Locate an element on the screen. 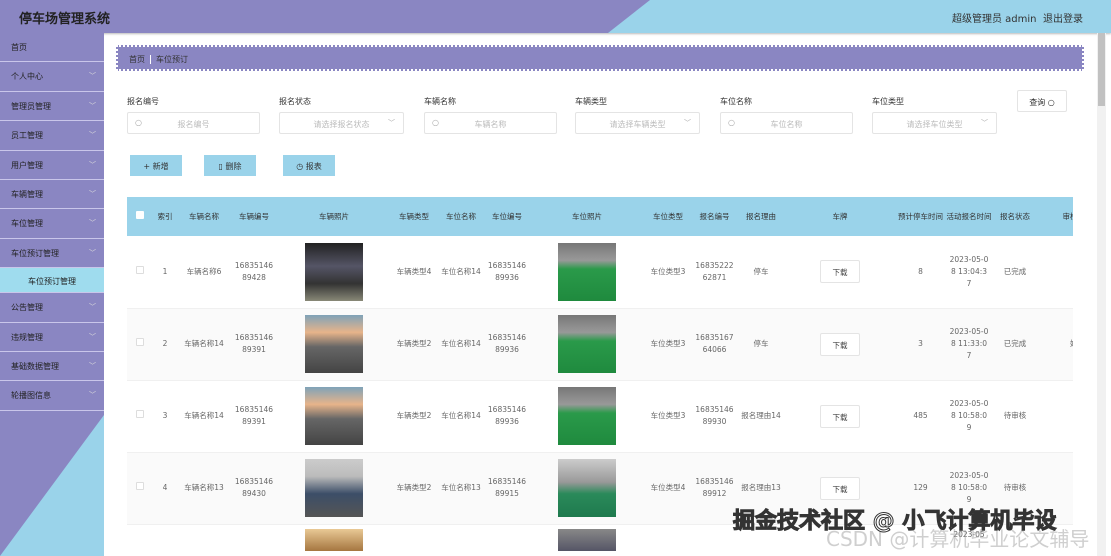  cell-hours: 485 is located at coordinates (920, 416).